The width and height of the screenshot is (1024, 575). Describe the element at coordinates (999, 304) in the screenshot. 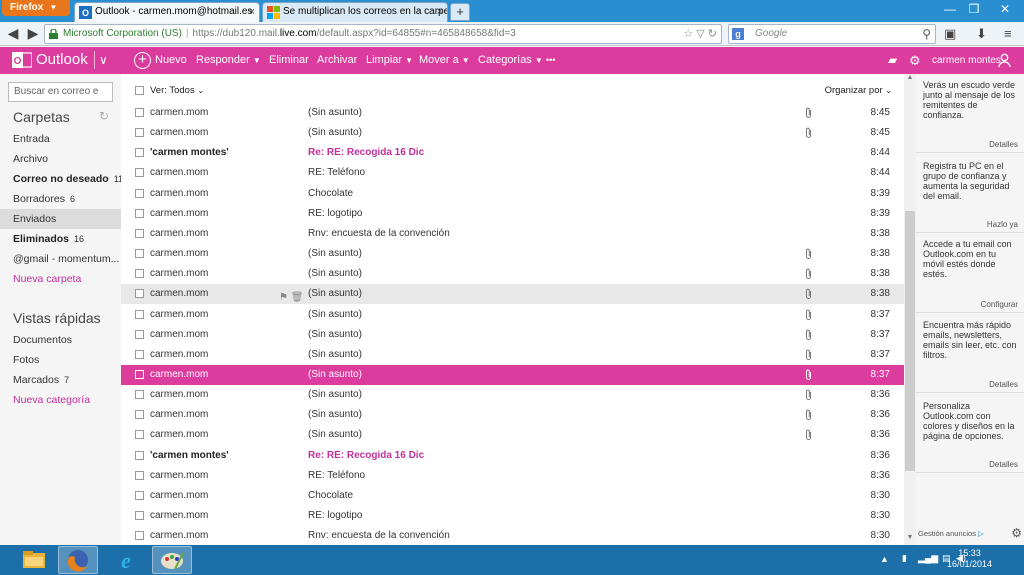

I see `ad-link: Configurar` at that location.